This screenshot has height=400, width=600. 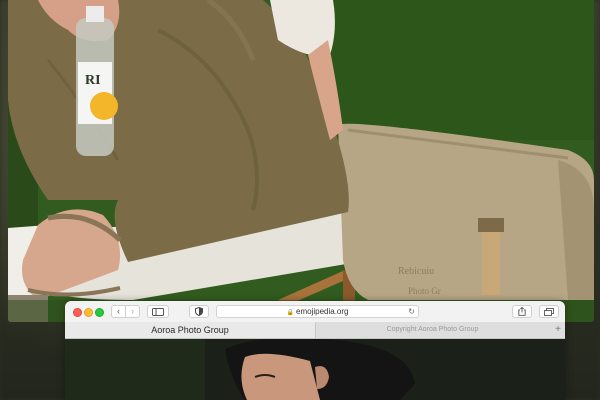 What do you see at coordinates (558, 330) in the screenshot?
I see `new-tab-icon: +` at bounding box center [558, 330].